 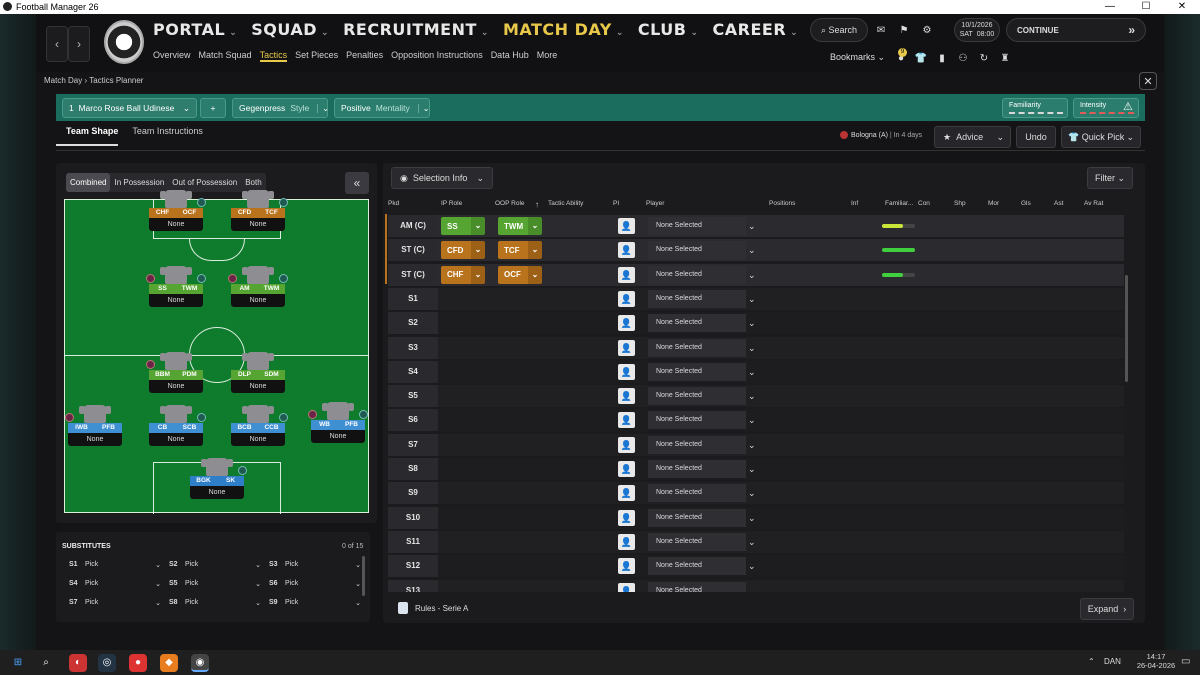 I want to click on collapse-panel-button: «, so click(x=357, y=183).